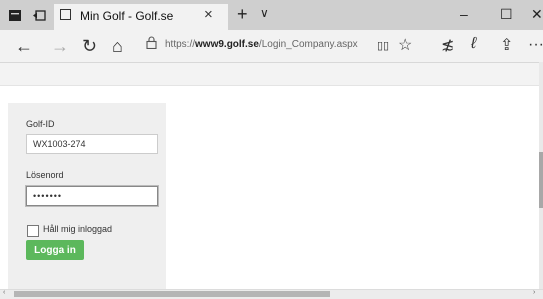 The image size is (543, 299). What do you see at coordinates (151, 44) in the screenshot?
I see `lock-icon` at bounding box center [151, 44].